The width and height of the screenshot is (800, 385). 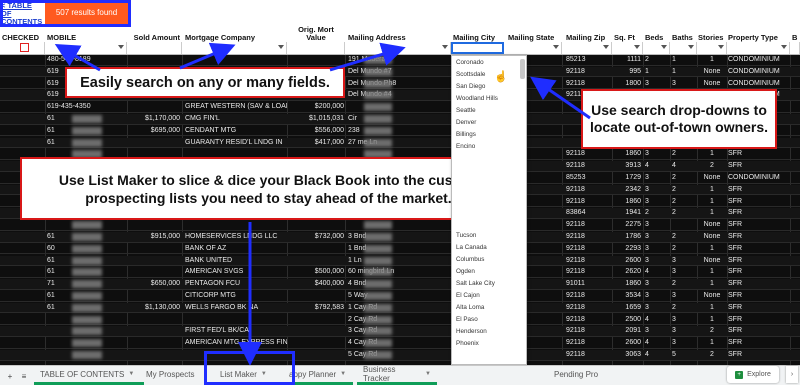 What do you see at coordinates (398, 84) in the screenshot?
I see `cell-addr: Del Mundo Ph8` at bounding box center [398, 84].